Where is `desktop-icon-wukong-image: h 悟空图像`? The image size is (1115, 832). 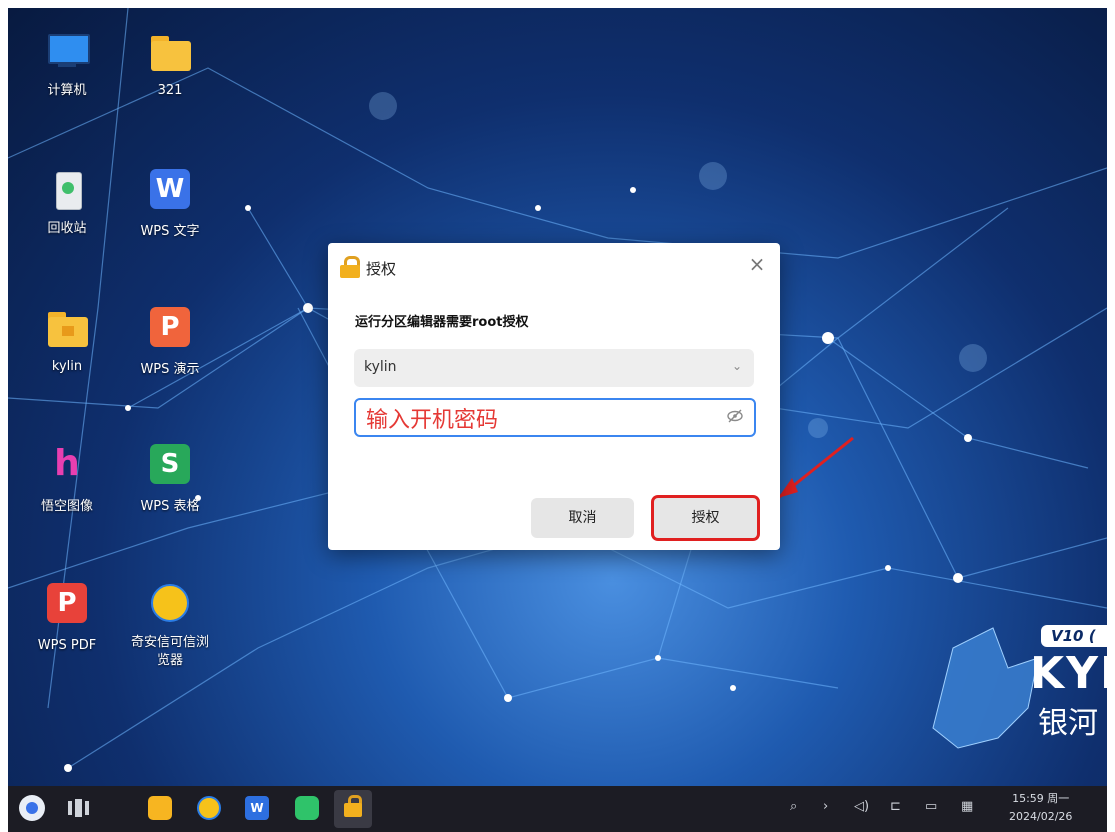
desktop-icon-wukong-image: h 悟空图像 is located at coordinates (67, 478).